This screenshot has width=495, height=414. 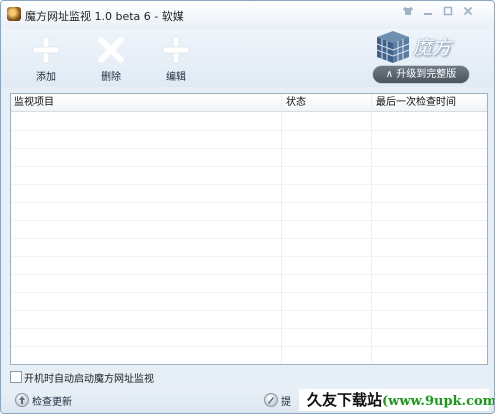 What do you see at coordinates (448, 13) in the screenshot?
I see `maximize-icon` at bounding box center [448, 13].